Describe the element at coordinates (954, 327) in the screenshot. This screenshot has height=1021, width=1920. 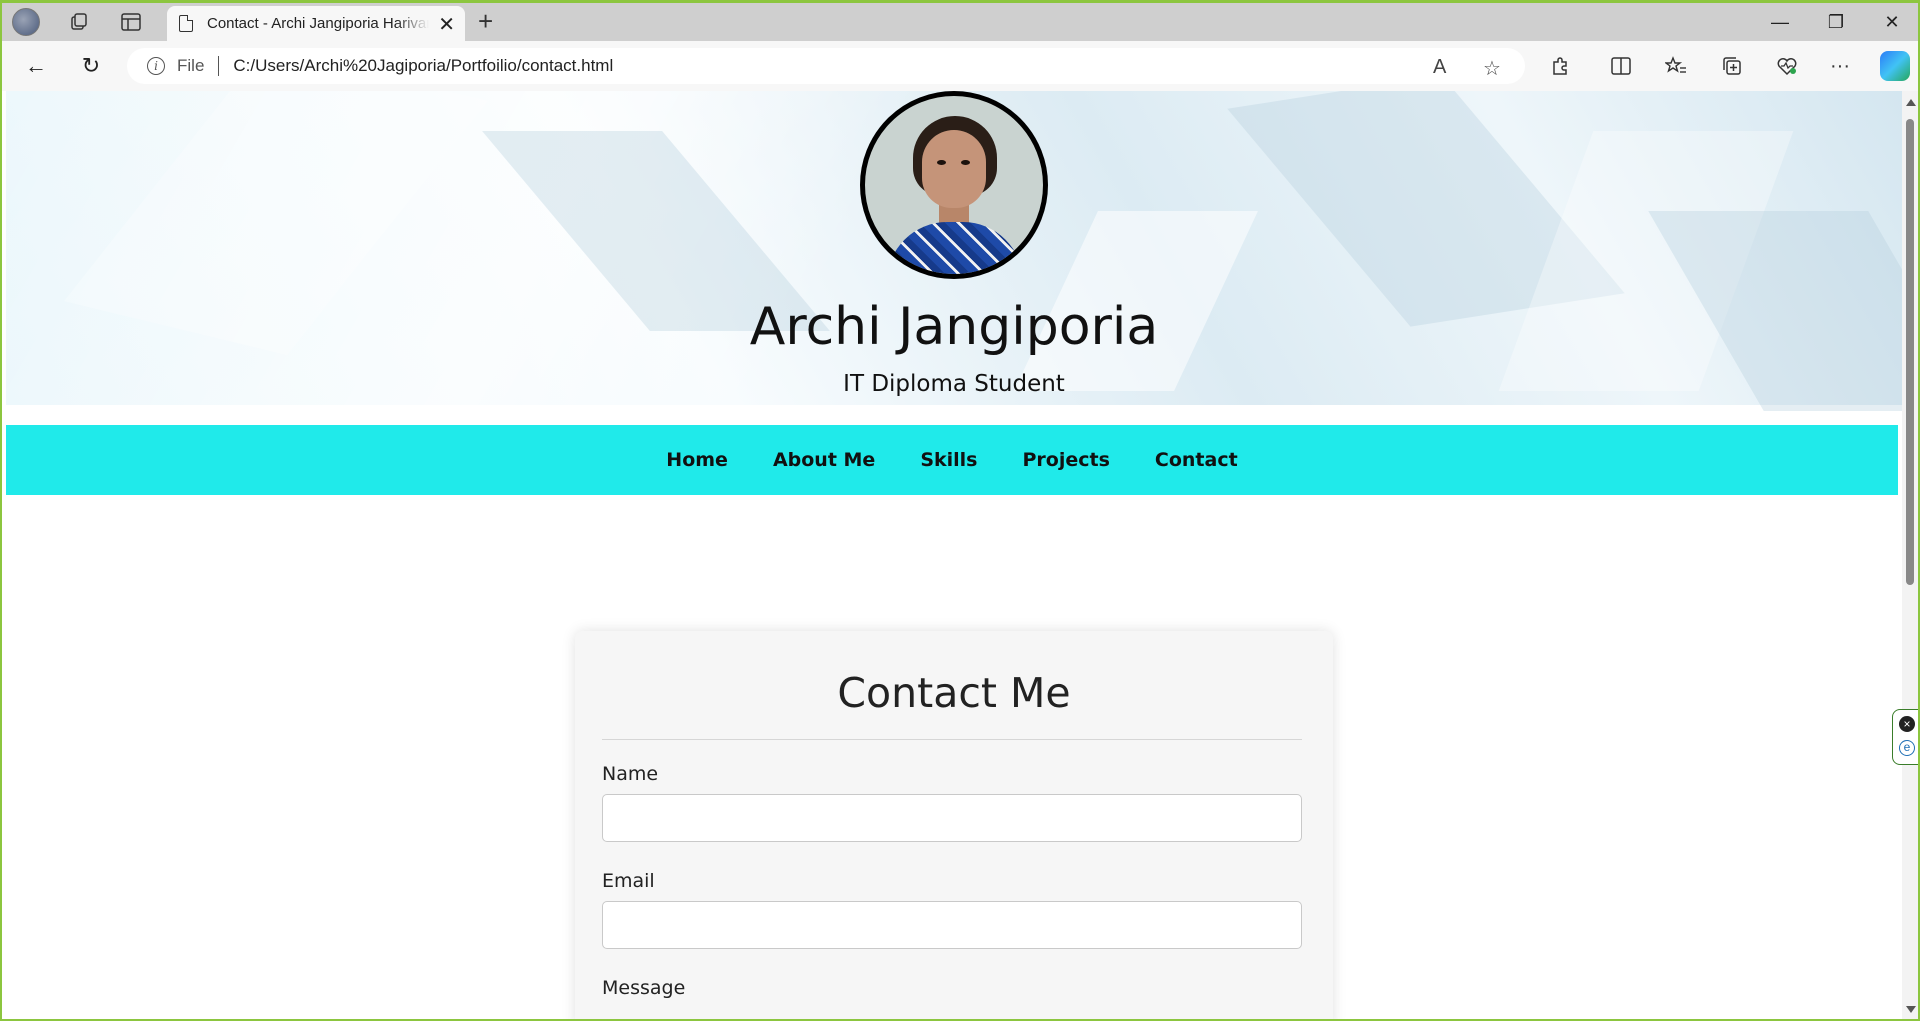
I see `site-owner-name: Archi Jangiporia` at that location.